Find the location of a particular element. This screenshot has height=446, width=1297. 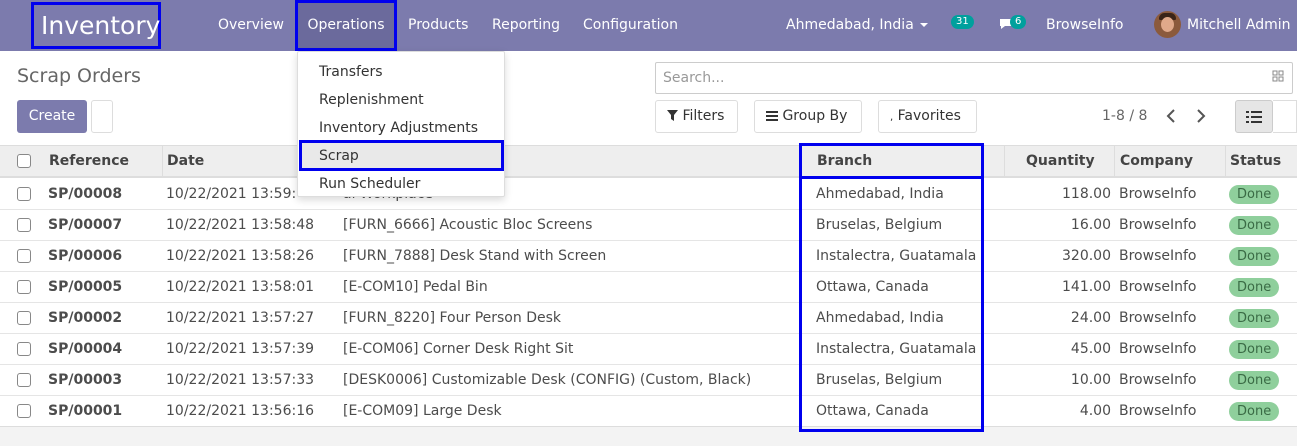

group-by-button: Group By is located at coordinates (808, 116).